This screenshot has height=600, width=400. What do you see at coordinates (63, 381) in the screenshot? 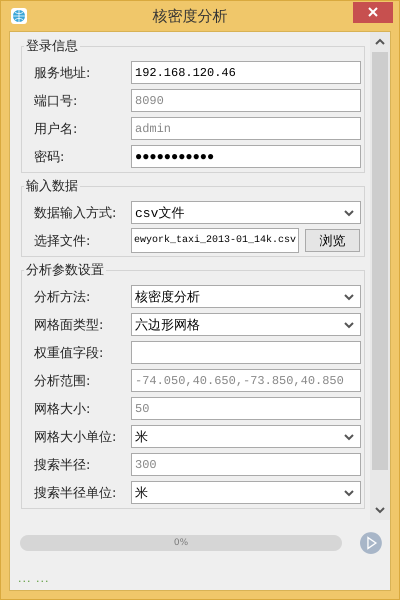
I see `field-label: 分析范围:` at bounding box center [63, 381].